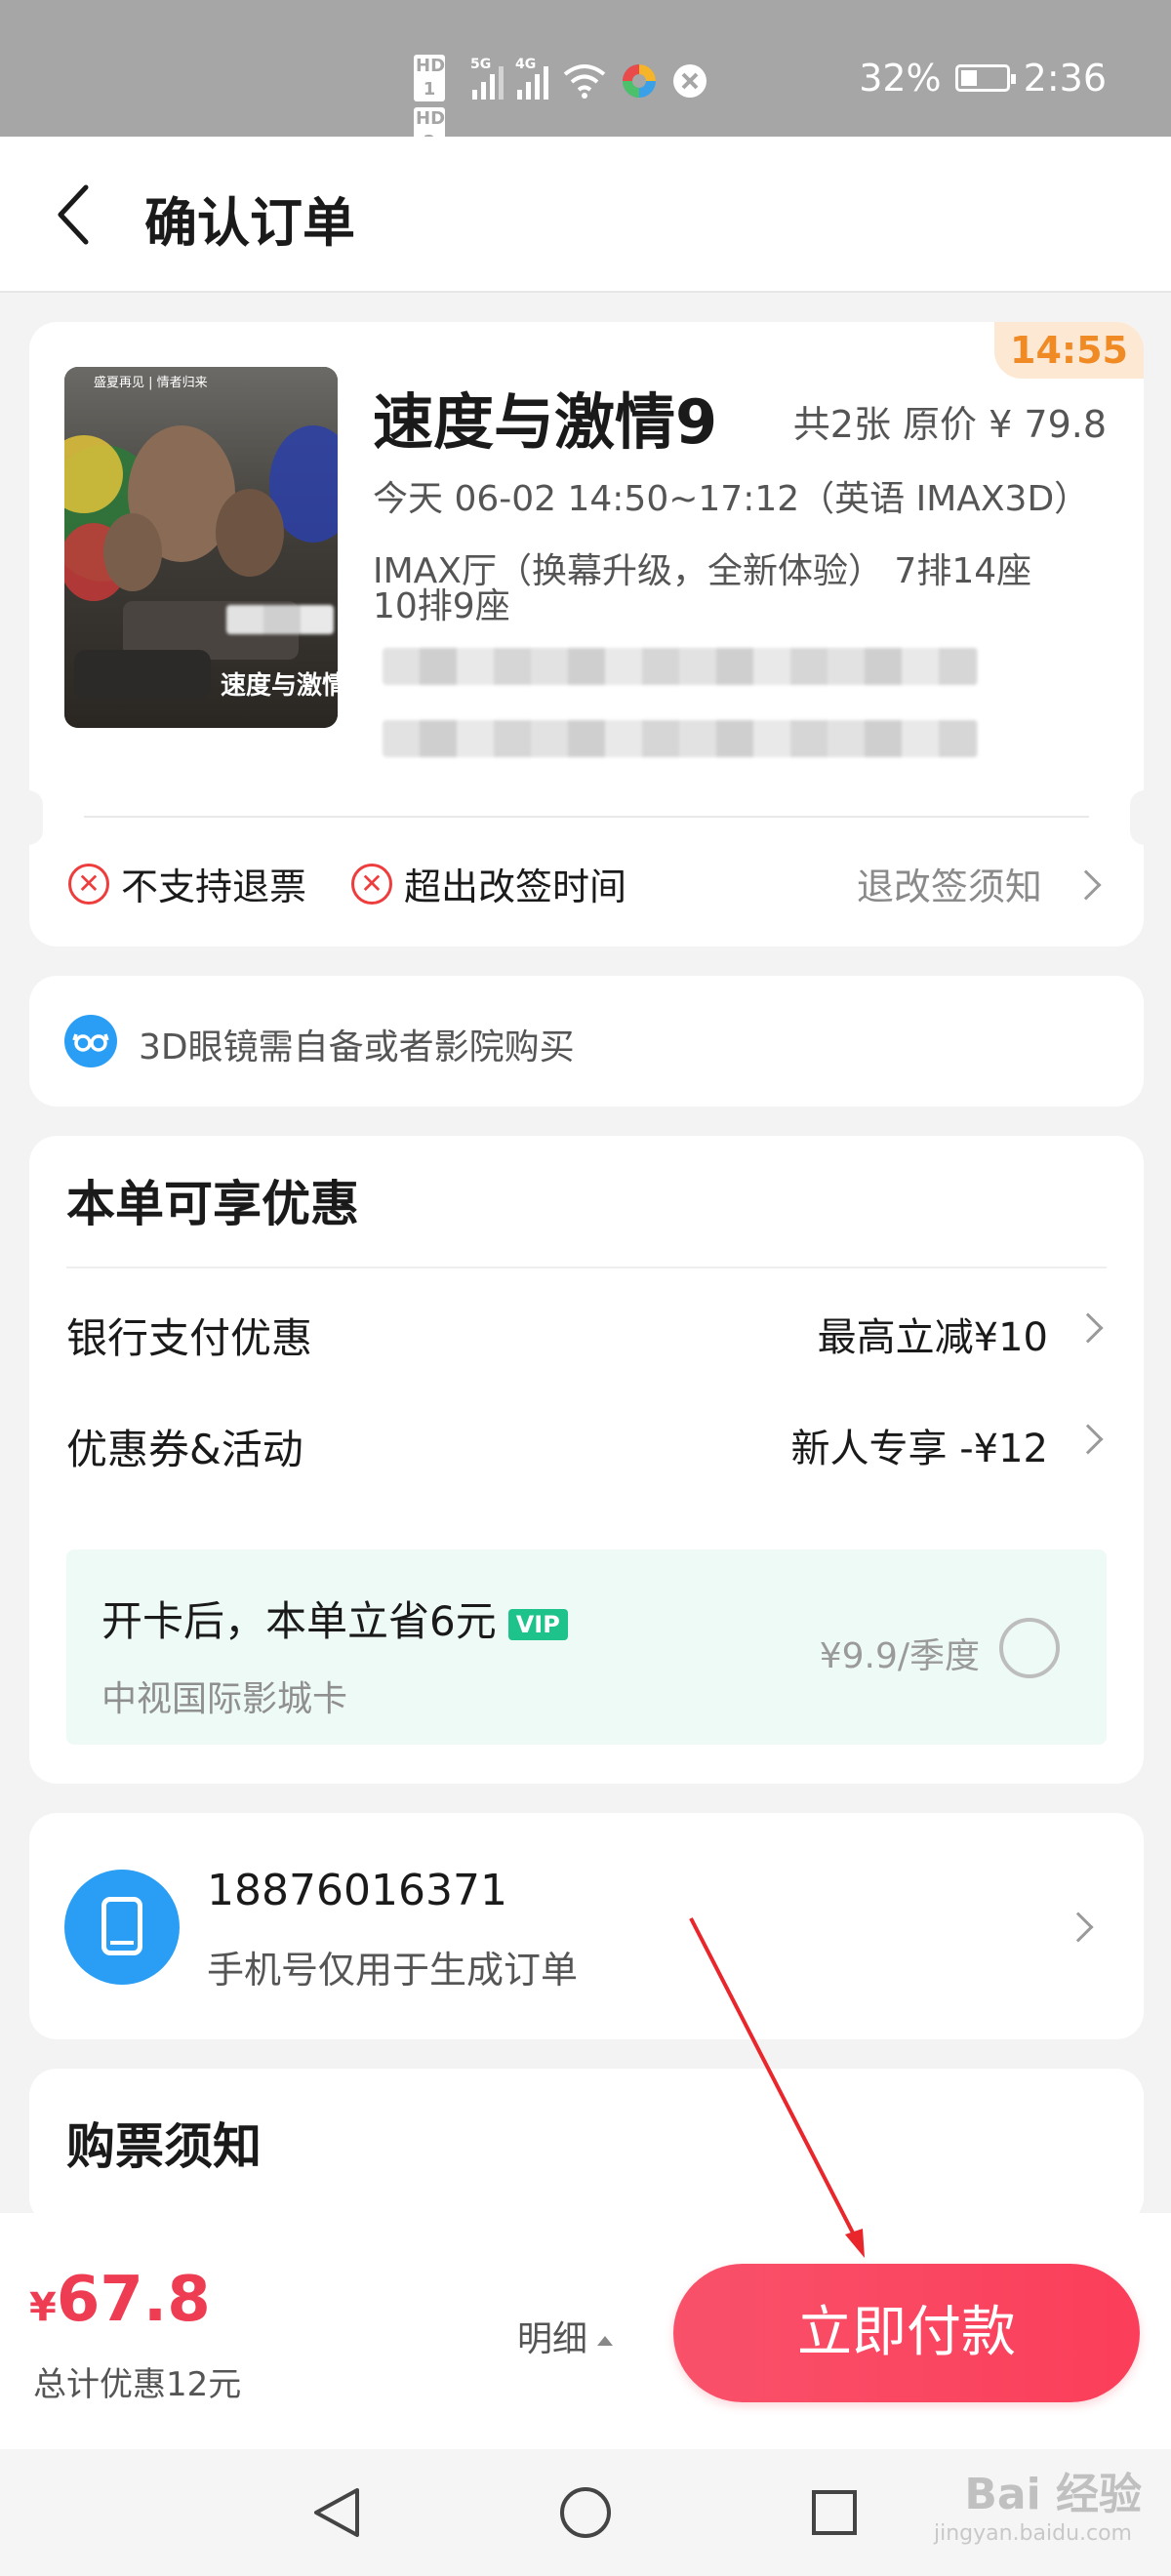 Image resolution: width=1171 pixels, height=2576 pixels. What do you see at coordinates (122, 1927) in the screenshot?
I see `phone-icon` at bounding box center [122, 1927].